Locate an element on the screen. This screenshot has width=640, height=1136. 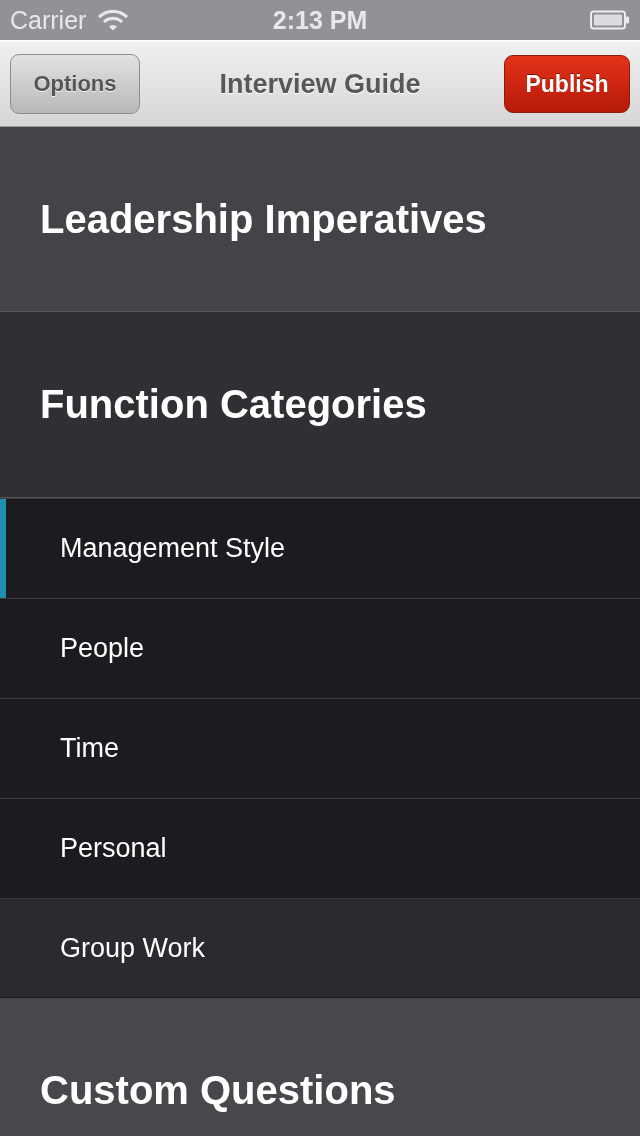
options-button: Options is located at coordinates (75, 84).